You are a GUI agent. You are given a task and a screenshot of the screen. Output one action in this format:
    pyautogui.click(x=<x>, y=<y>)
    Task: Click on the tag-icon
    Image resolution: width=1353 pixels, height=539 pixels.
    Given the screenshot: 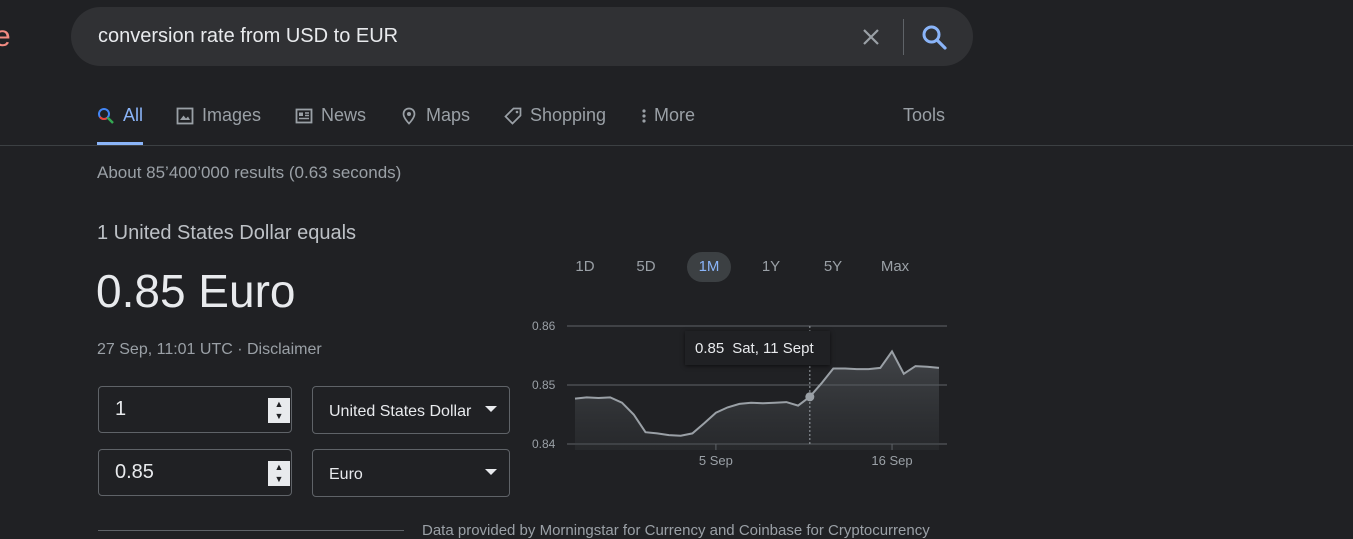 What is the action you would take?
    pyautogui.click(x=513, y=116)
    